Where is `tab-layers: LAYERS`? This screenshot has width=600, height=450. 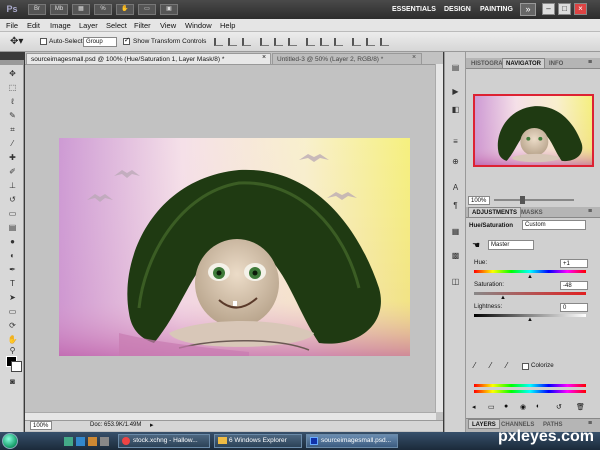
tab-layers: LAYERS is located at coordinates (484, 424).